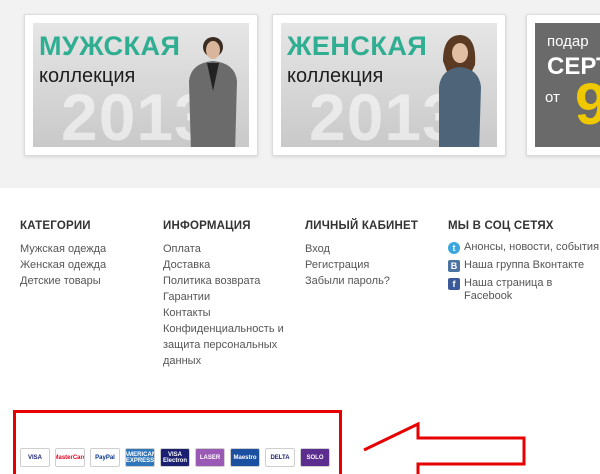  I want to click on gift-amount: 9, so click(587, 104).